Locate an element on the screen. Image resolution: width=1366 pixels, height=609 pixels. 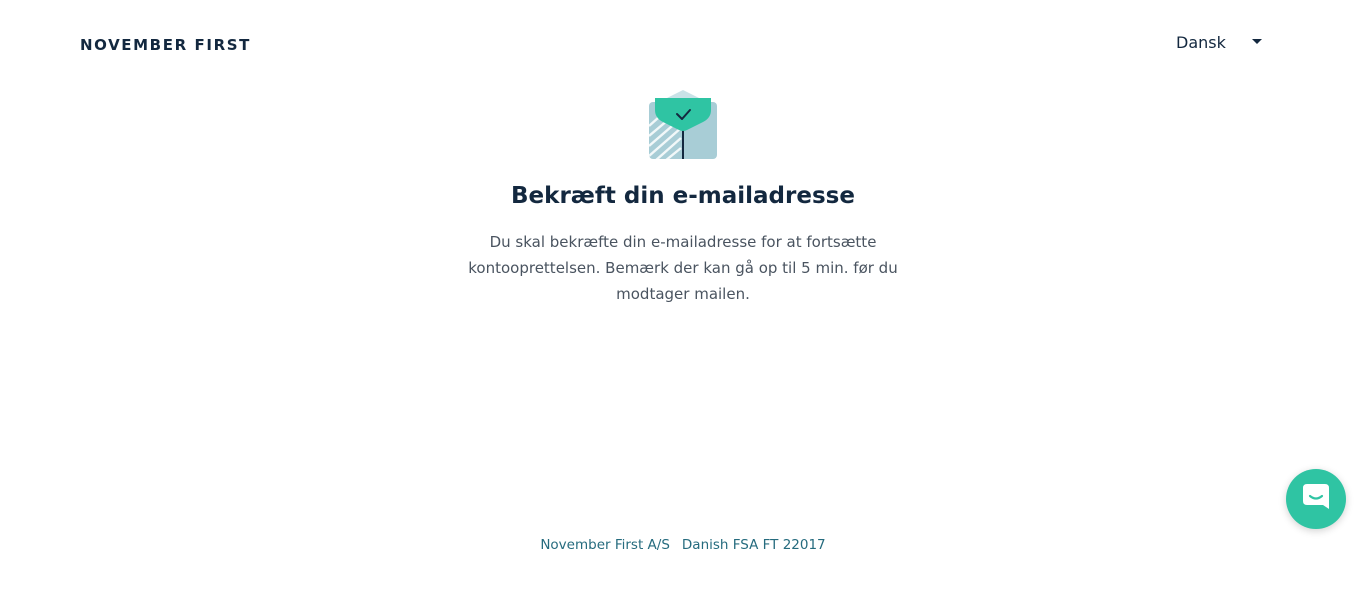
caret-down-icon is located at coordinates (1257, 41).